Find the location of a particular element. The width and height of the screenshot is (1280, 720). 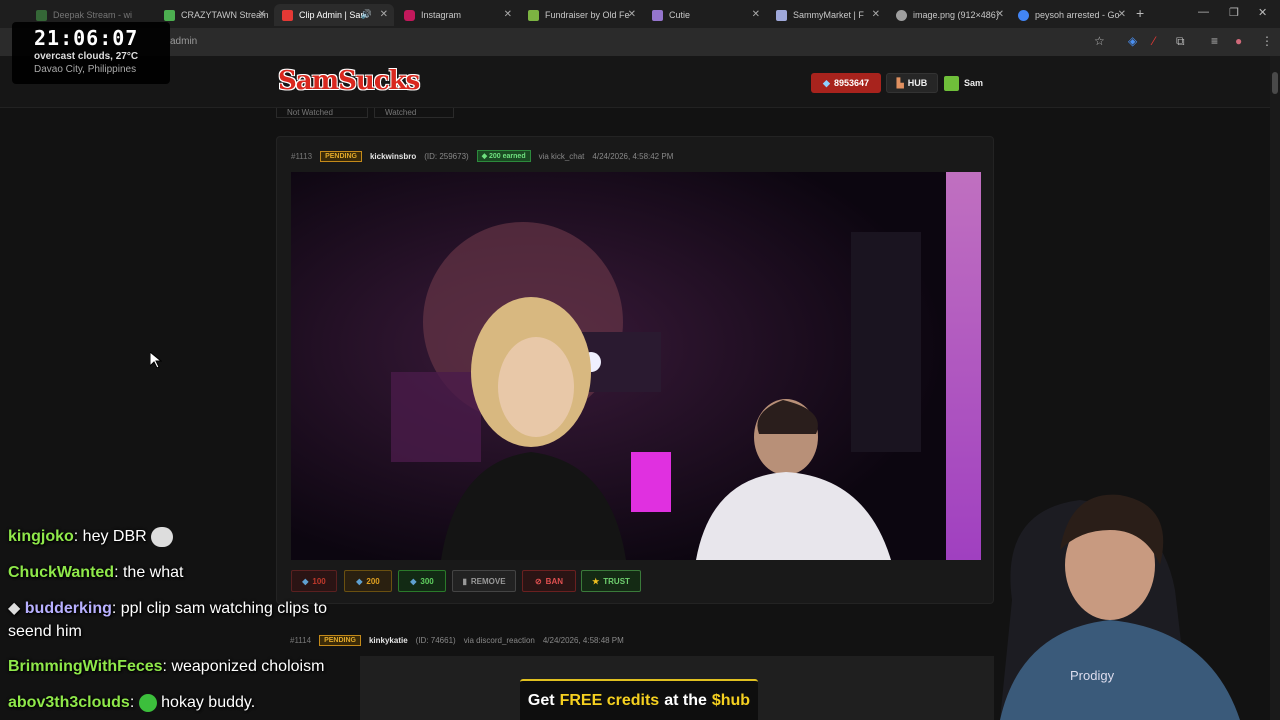

browser-tab: image.png (912×486) ✕ is located at coordinates (949, 15).